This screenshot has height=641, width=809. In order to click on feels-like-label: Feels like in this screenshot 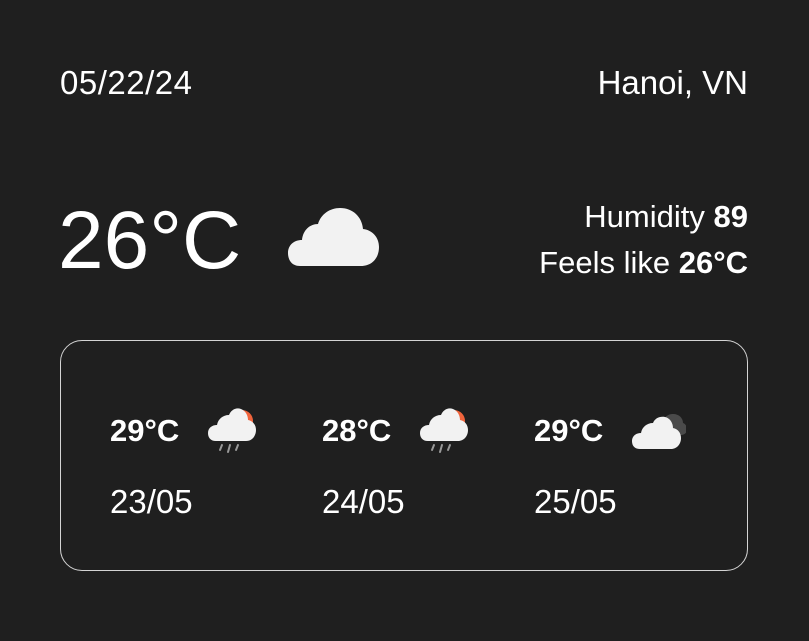, I will do `click(605, 262)`.